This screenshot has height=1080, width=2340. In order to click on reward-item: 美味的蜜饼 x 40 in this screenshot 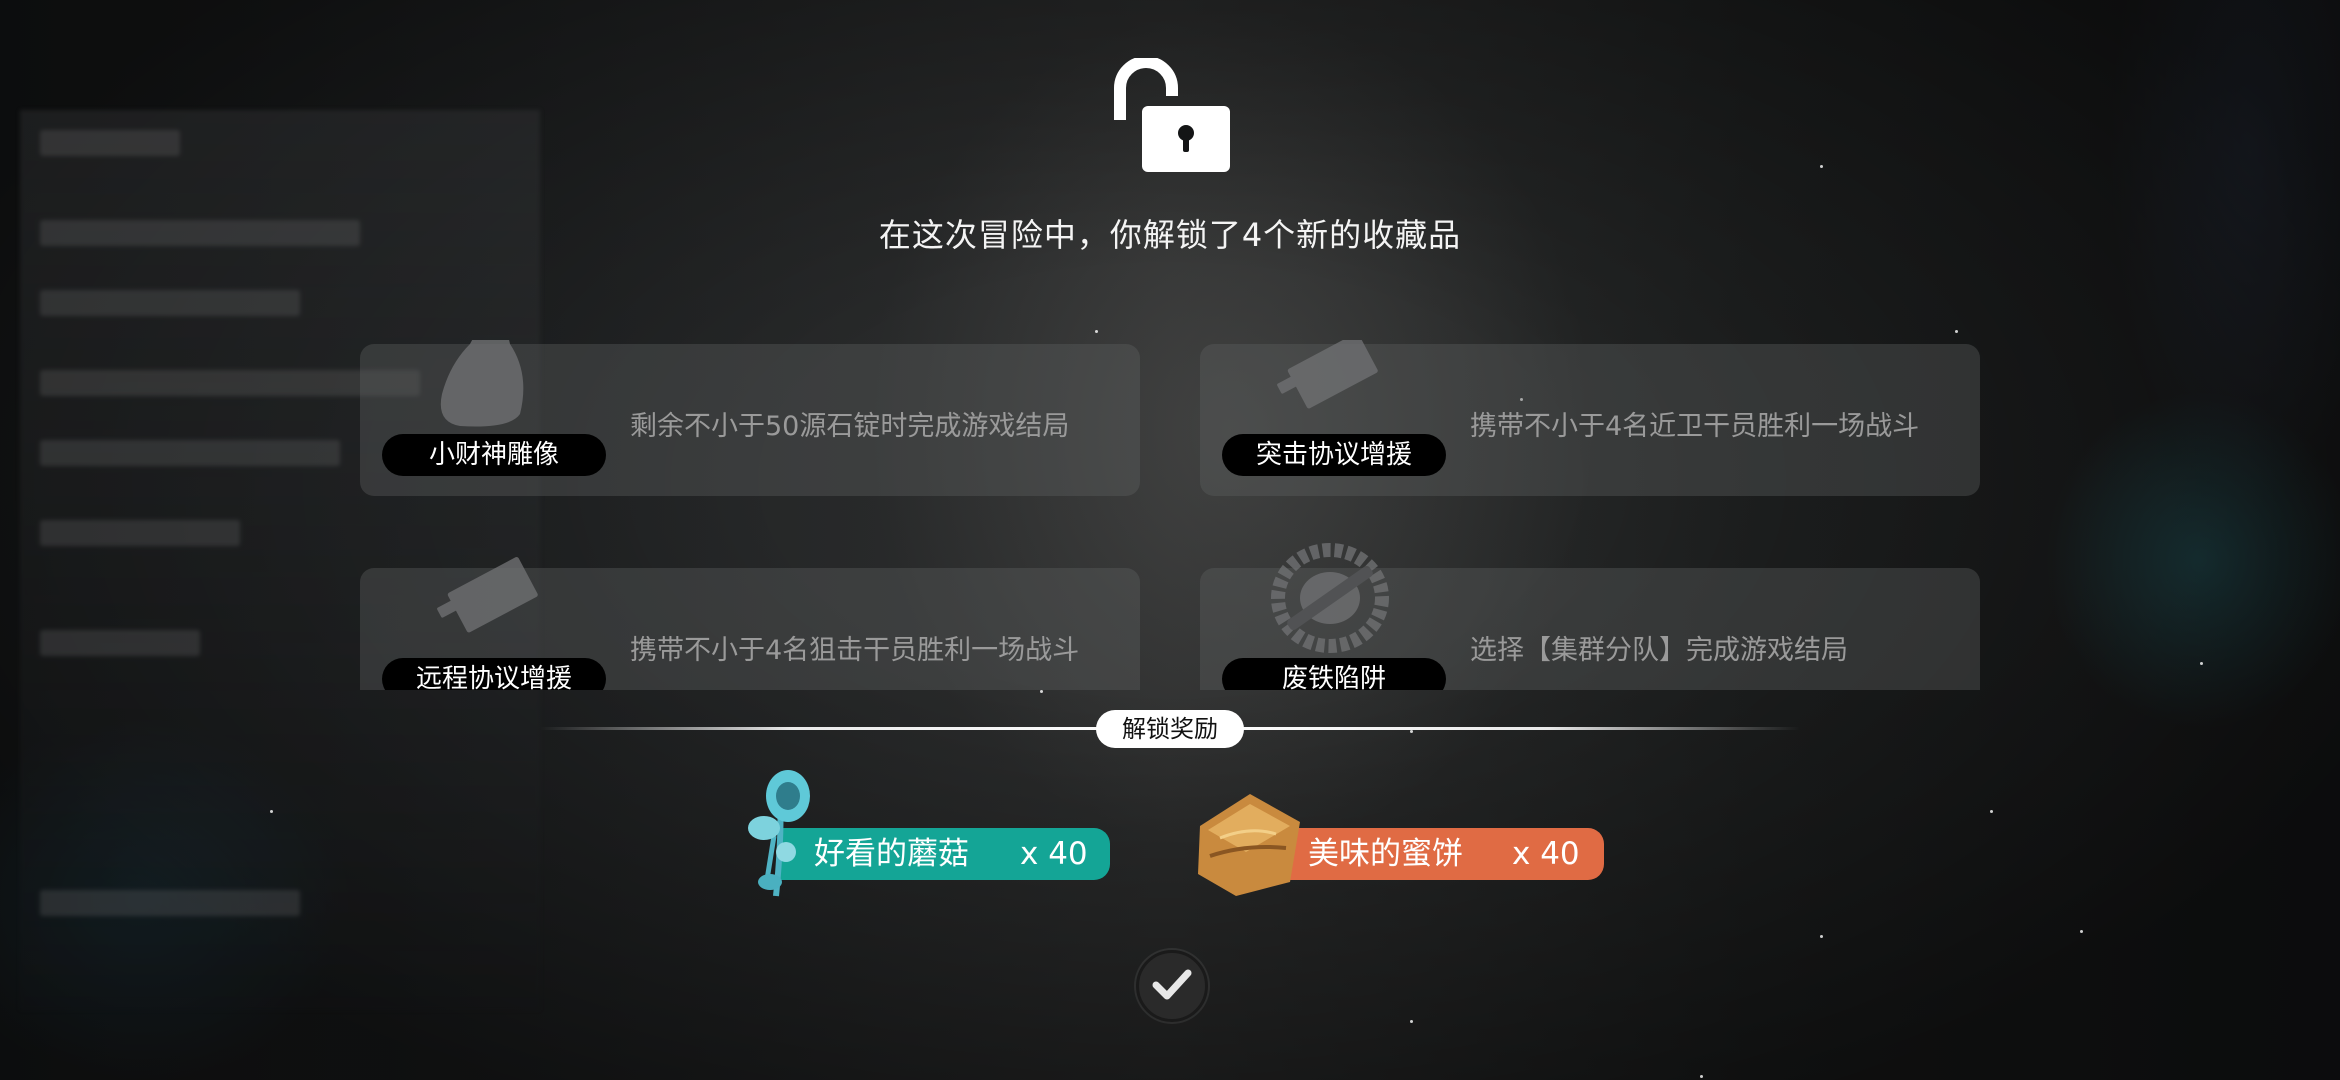, I will do `click(1437, 854)`.